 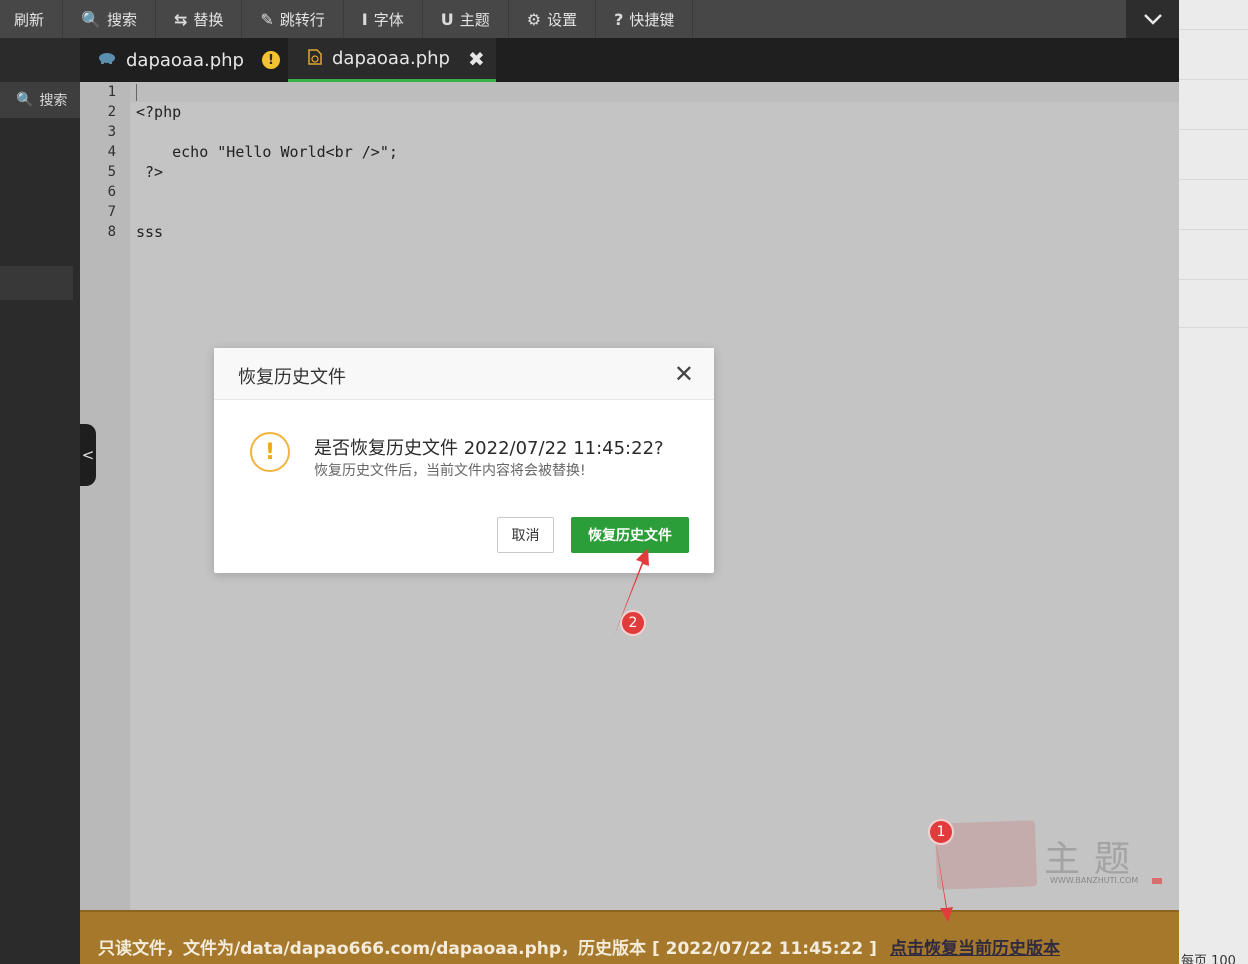 What do you see at coordinates (783, 735) in the screenshot?
I see `annotation-arrows` at bounding box center [783, 735].